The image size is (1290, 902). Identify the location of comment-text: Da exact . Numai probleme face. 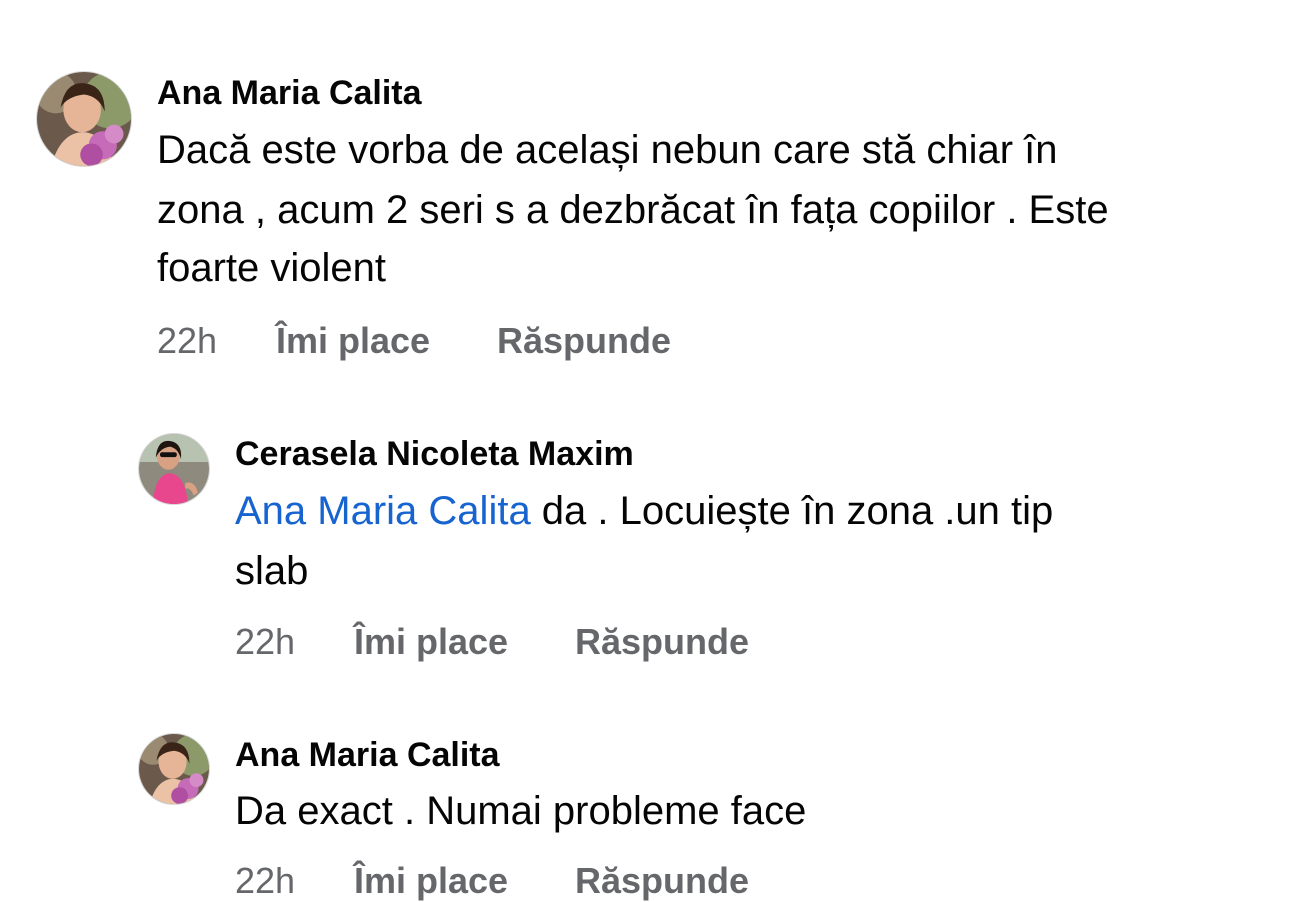
(521, 811).